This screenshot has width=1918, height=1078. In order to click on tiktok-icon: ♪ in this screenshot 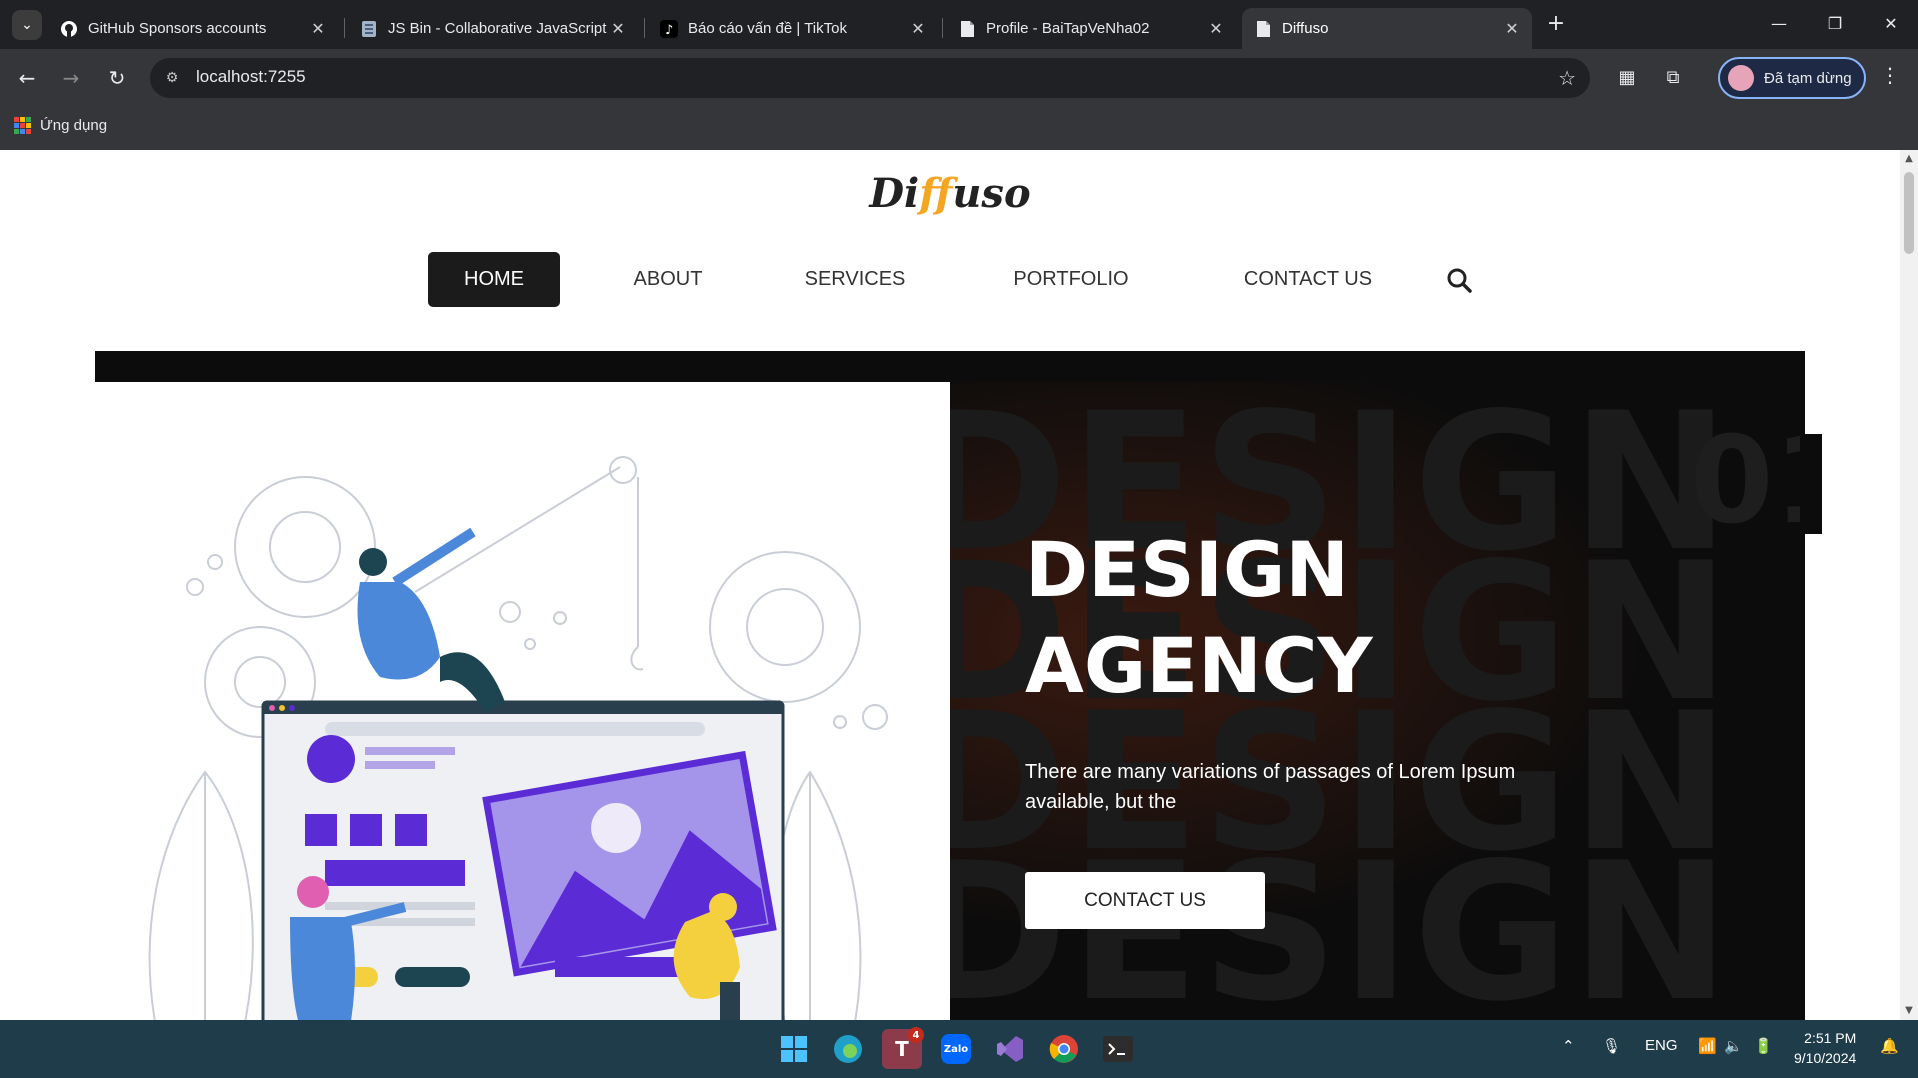, I will do `click(669, 28)`.